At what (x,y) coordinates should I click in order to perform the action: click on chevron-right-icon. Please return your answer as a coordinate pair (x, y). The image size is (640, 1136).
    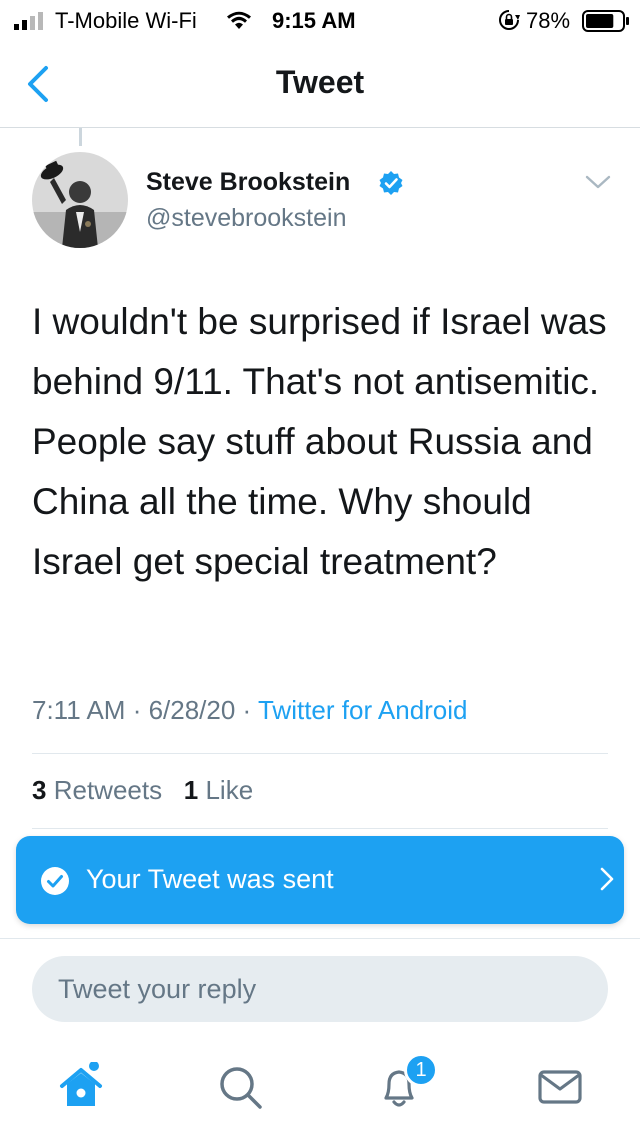
    Looking at the image, I should click on (607, 879).